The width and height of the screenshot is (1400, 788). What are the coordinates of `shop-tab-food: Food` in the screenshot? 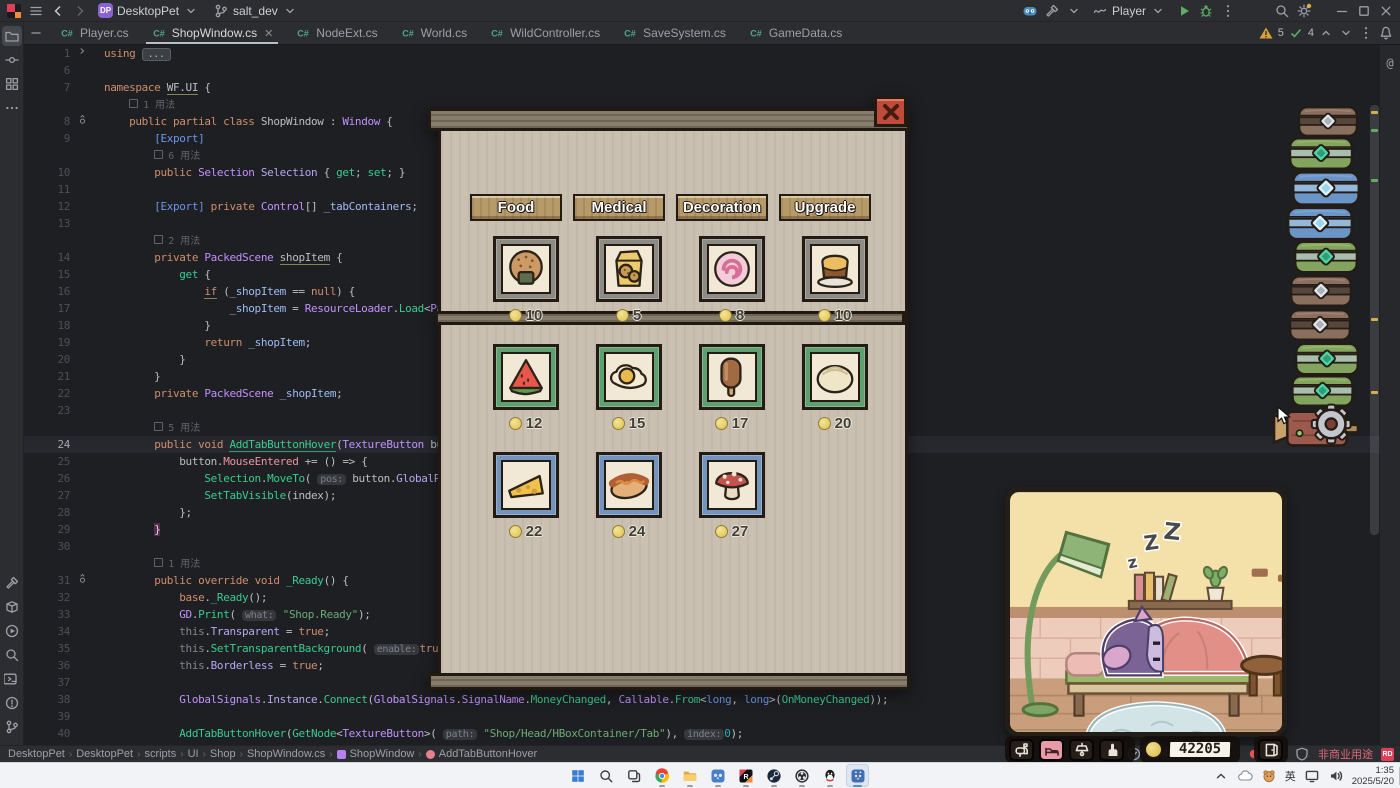 It's located at (516, 207).